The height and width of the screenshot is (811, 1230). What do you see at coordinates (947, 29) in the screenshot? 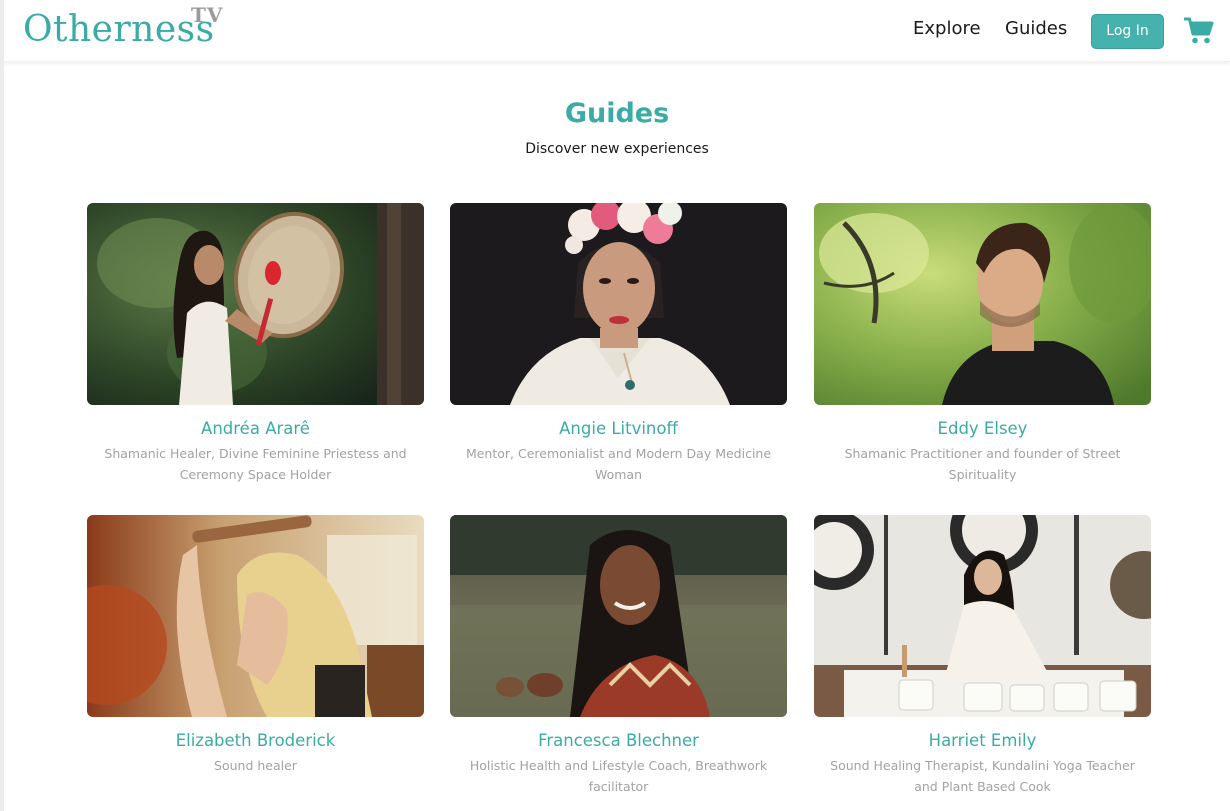
I see `nav-explore-link: Explore` at bounding box center [947, 29].